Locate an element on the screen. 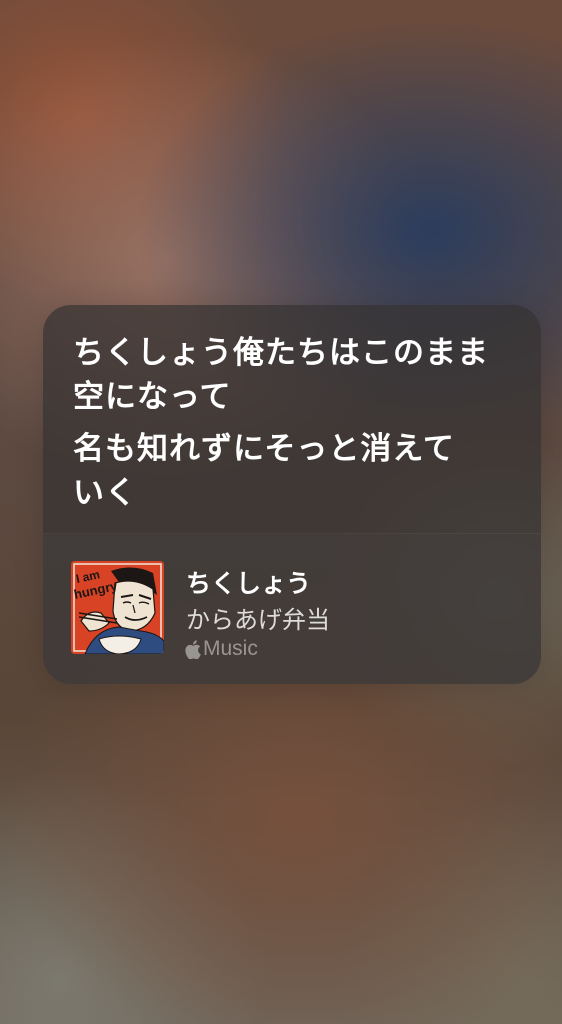  lyric-line: 名も知れずにそっと消えて is located at coordinates (264, 449).